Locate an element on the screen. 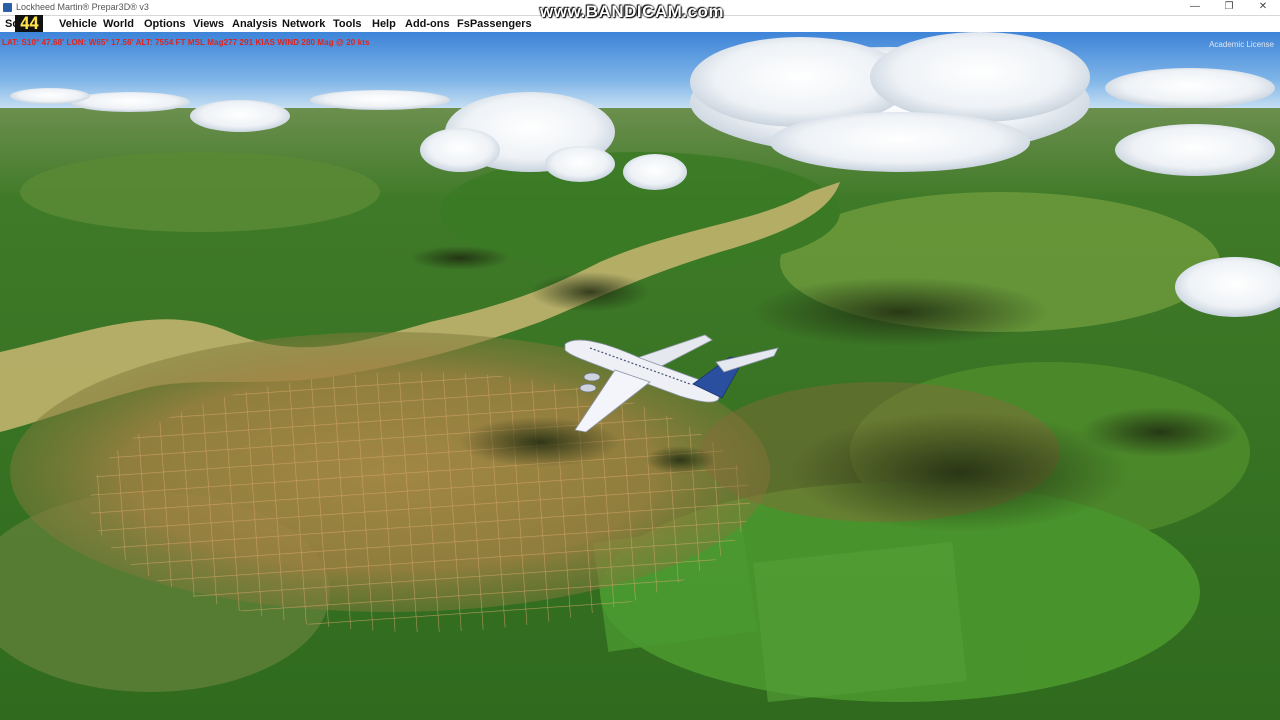  menu-options: Options is located at coordinates (165, 24).